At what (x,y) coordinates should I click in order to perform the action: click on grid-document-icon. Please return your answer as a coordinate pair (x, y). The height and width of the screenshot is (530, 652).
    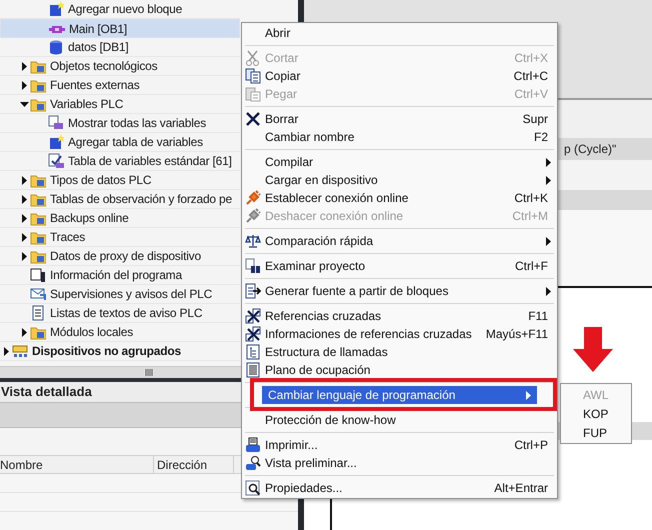
    Looking at the image, I should click on (253, 370).